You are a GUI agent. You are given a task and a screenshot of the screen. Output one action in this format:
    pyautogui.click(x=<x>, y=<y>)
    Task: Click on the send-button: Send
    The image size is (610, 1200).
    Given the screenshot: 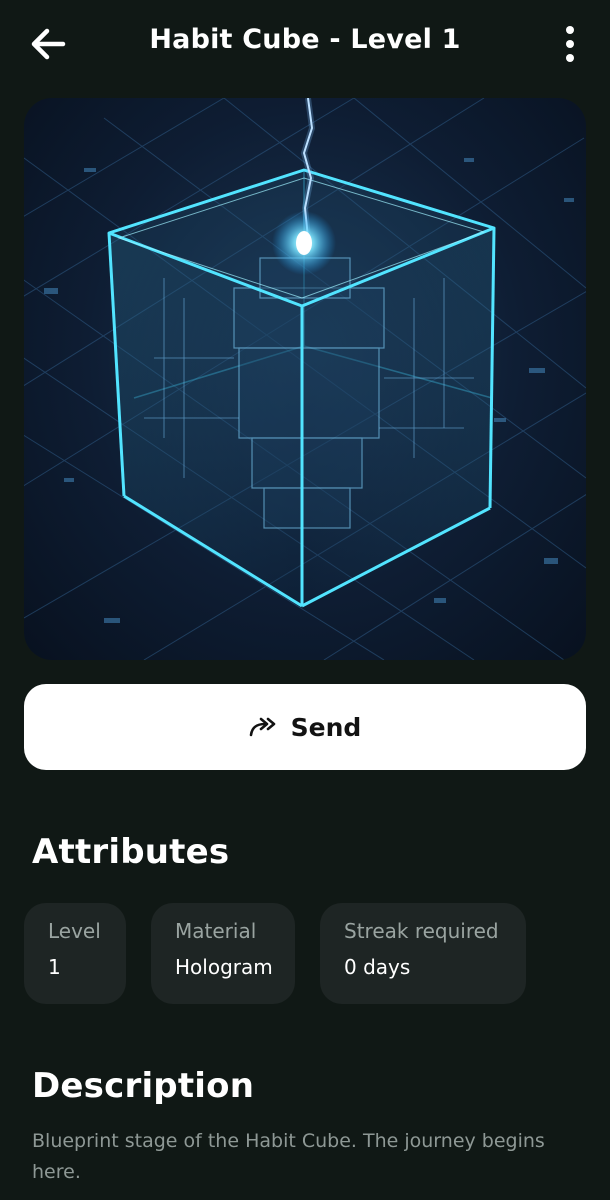 What is the action you would take?
    pyautogui.click(x=305, y=727)
    